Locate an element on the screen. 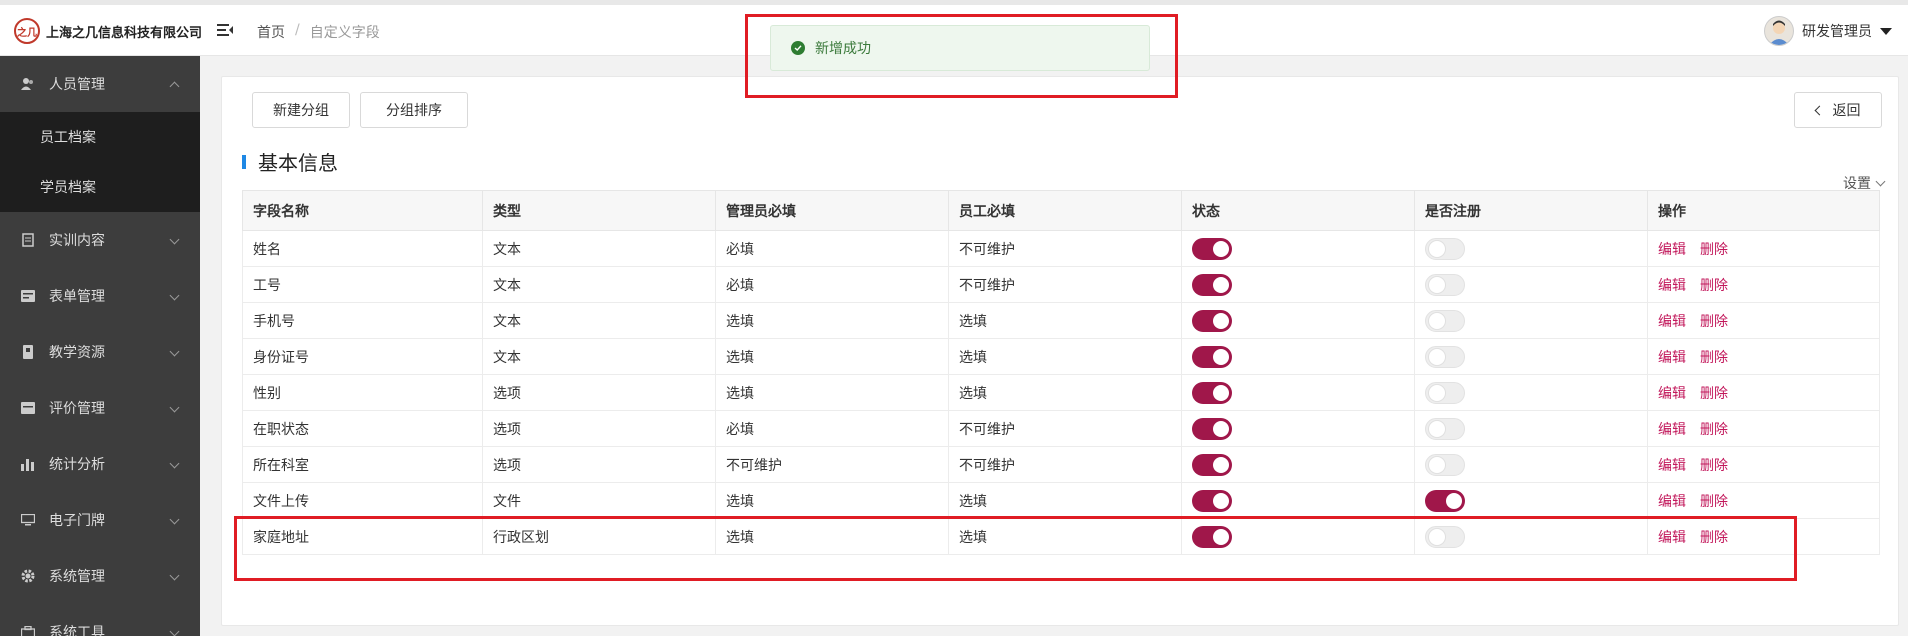 The width and height of the screenshot is (1908, 636). sidebar-item-forms: 表单管理 is located at coordinates (100, 296).